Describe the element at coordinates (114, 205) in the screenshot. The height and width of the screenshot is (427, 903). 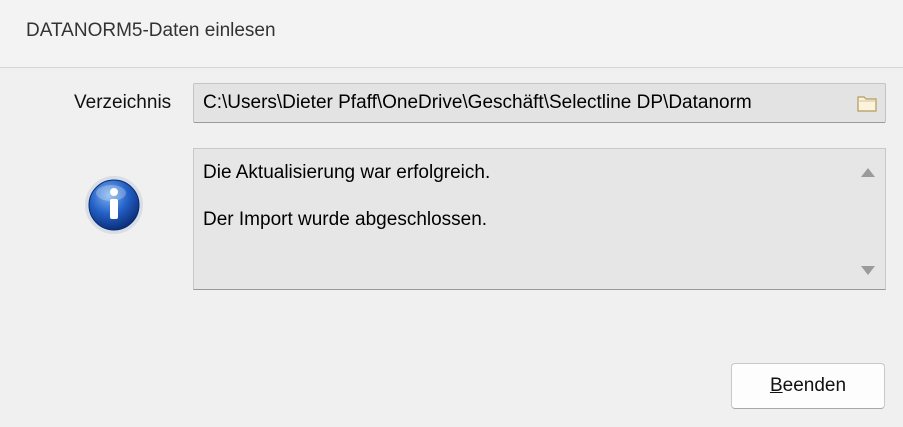
I see `info-icon` at that location.